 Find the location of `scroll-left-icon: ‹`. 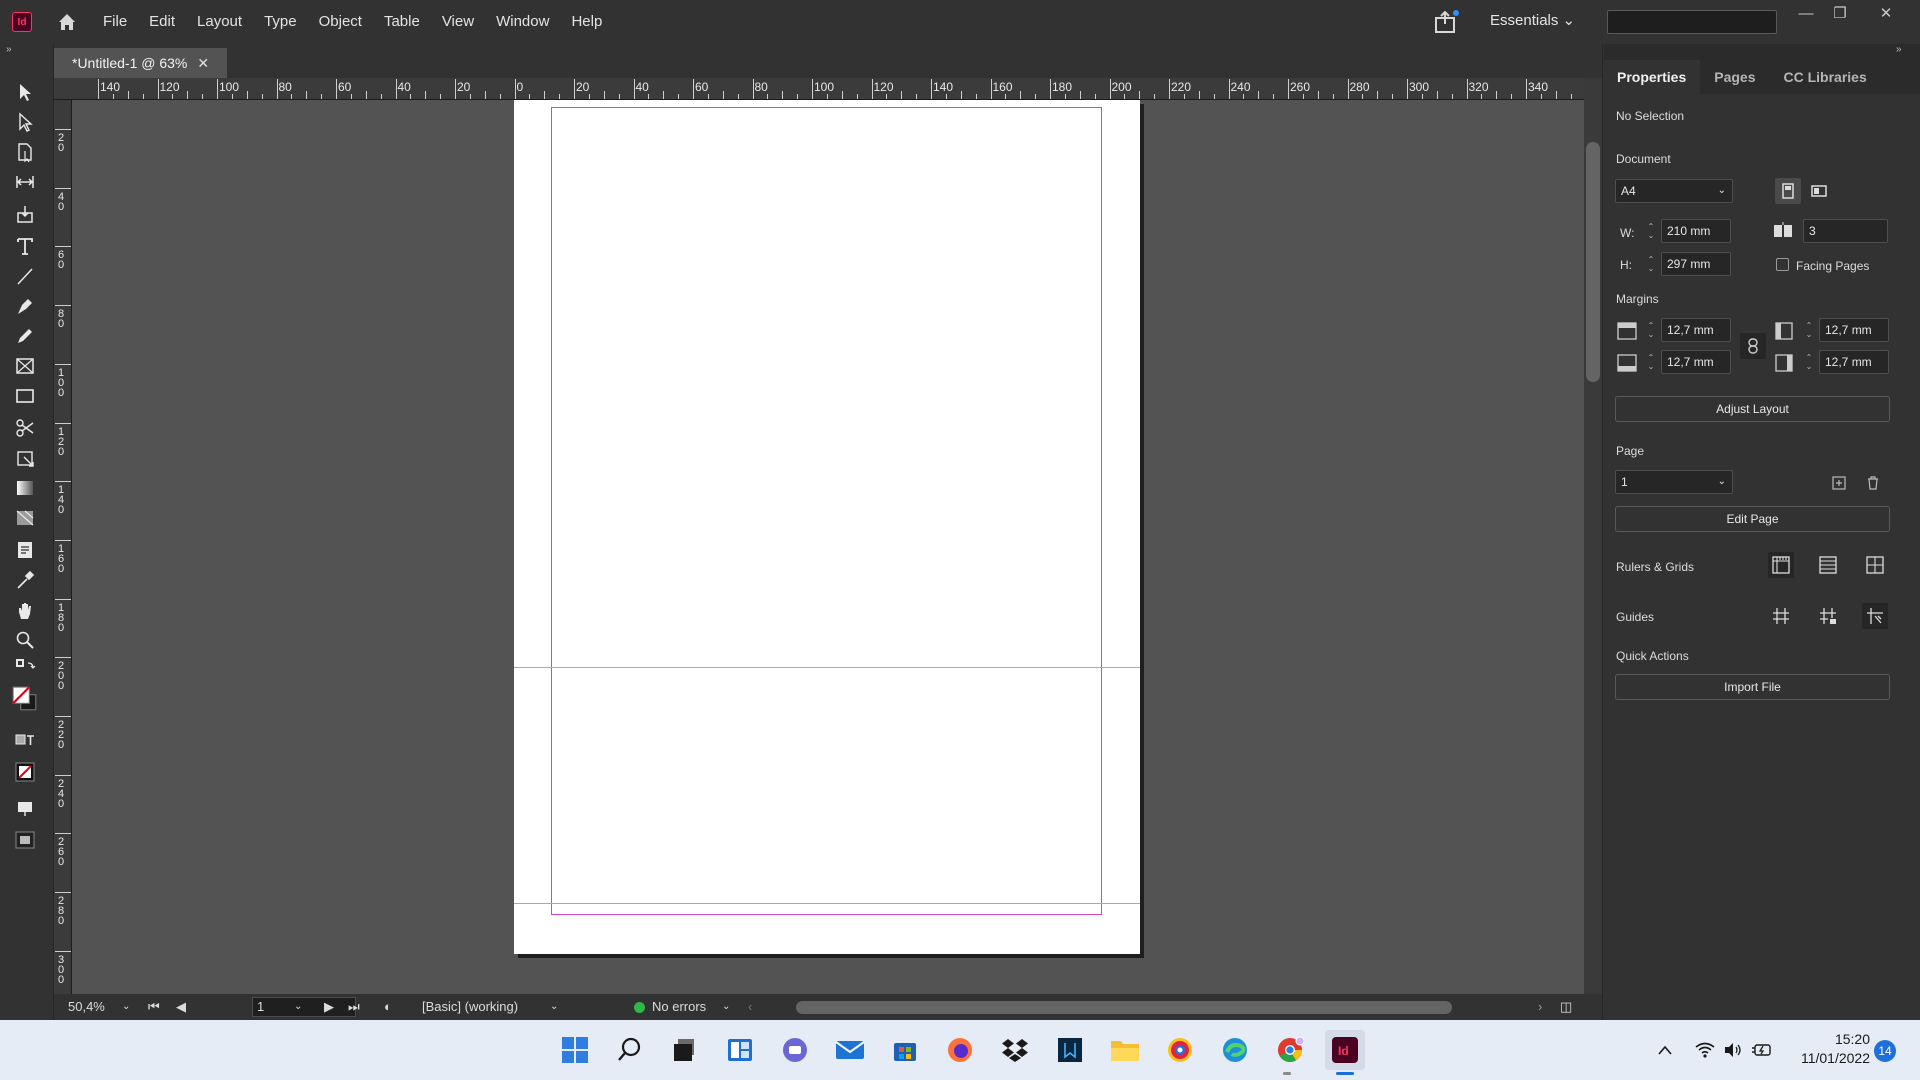

scroll-left-icon: ‹ is located at coordinates (750, 1007).